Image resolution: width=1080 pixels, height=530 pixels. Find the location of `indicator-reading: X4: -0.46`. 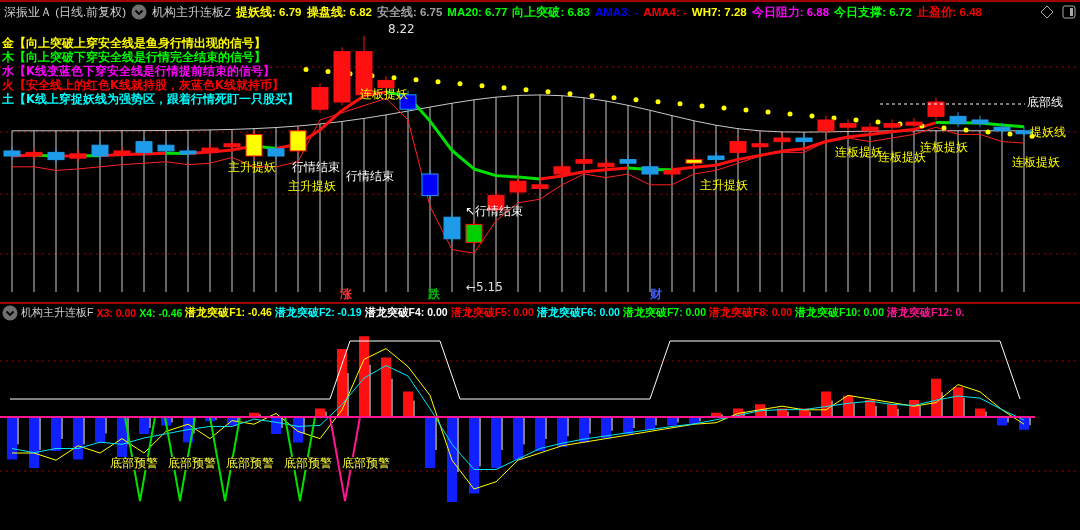

indicator-reading: X4: -0.46 is located at coordinates (161, 312).